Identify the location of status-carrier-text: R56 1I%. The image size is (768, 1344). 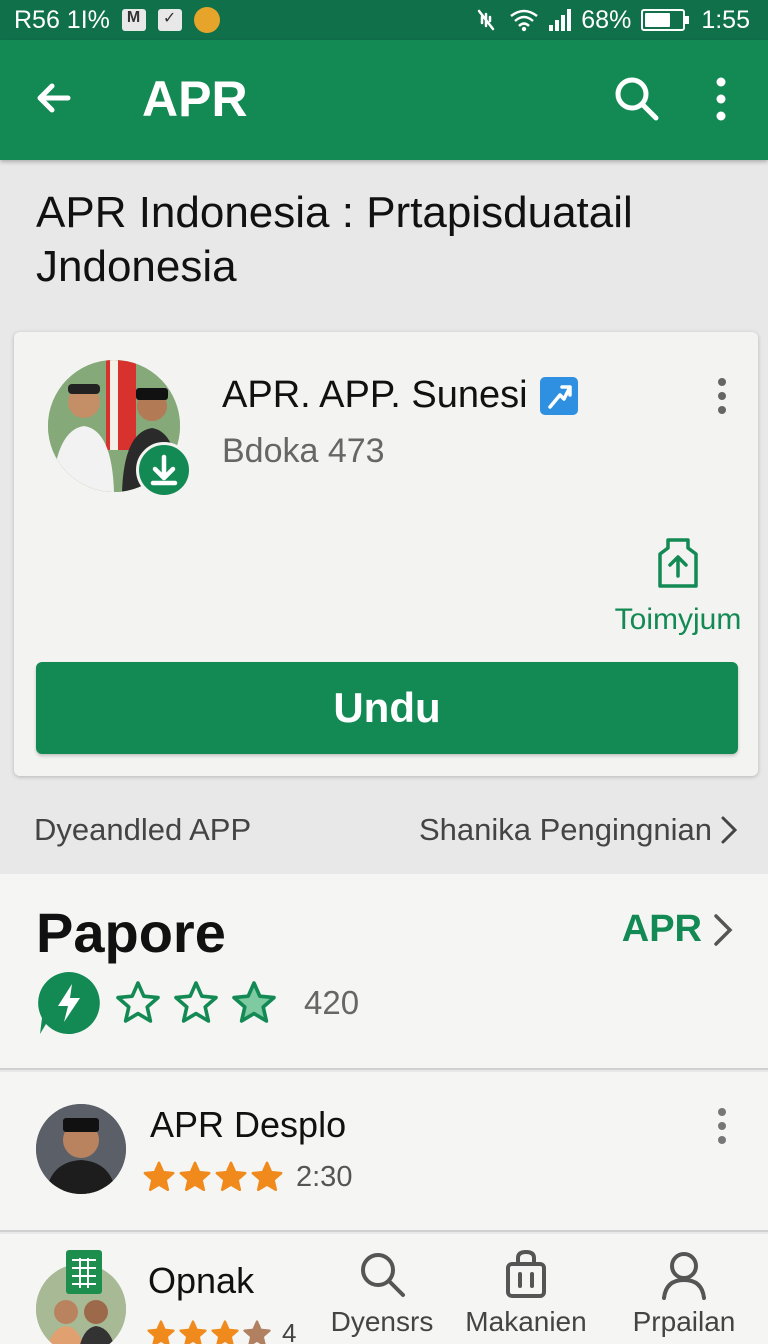
(62, 19).